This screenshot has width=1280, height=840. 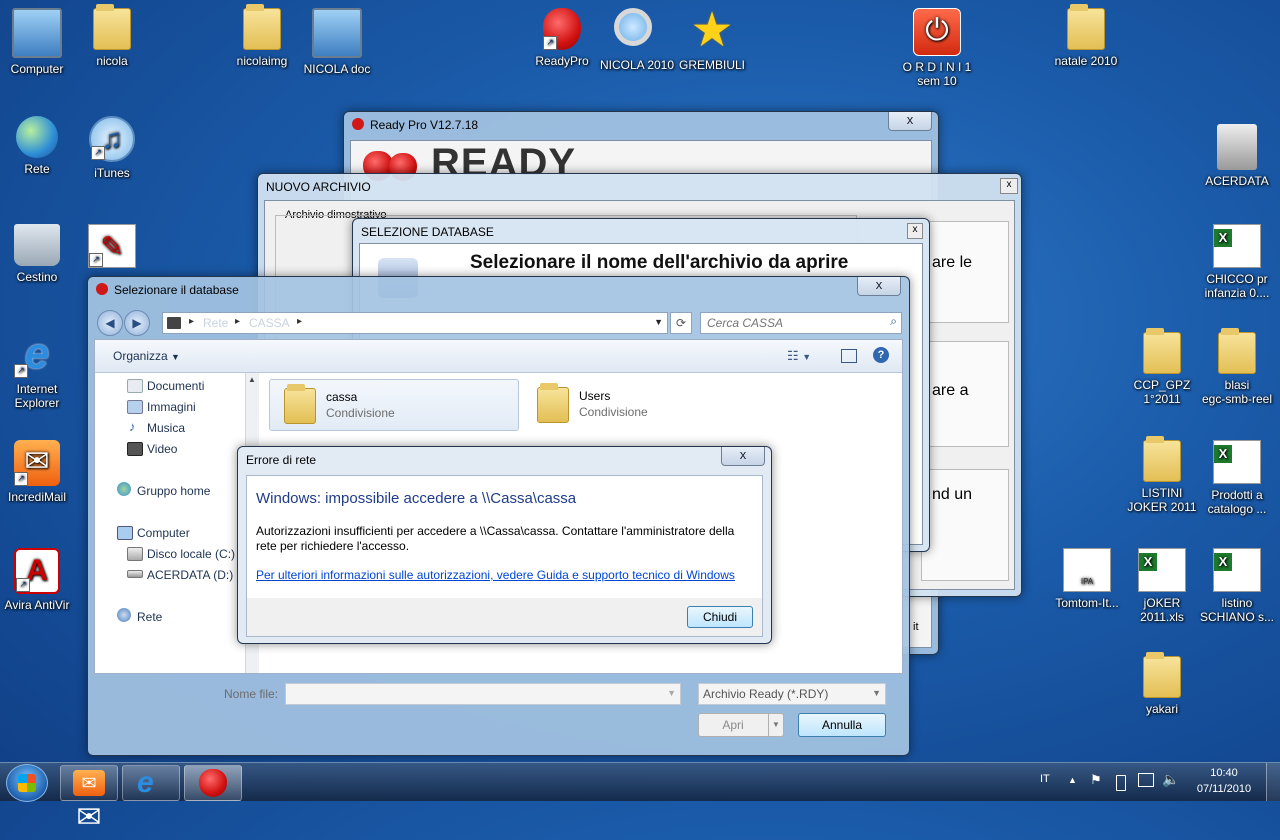 I want to click on listini-folder-icon: LISTINI JOKER 2011, so click(x=1162, y=475).